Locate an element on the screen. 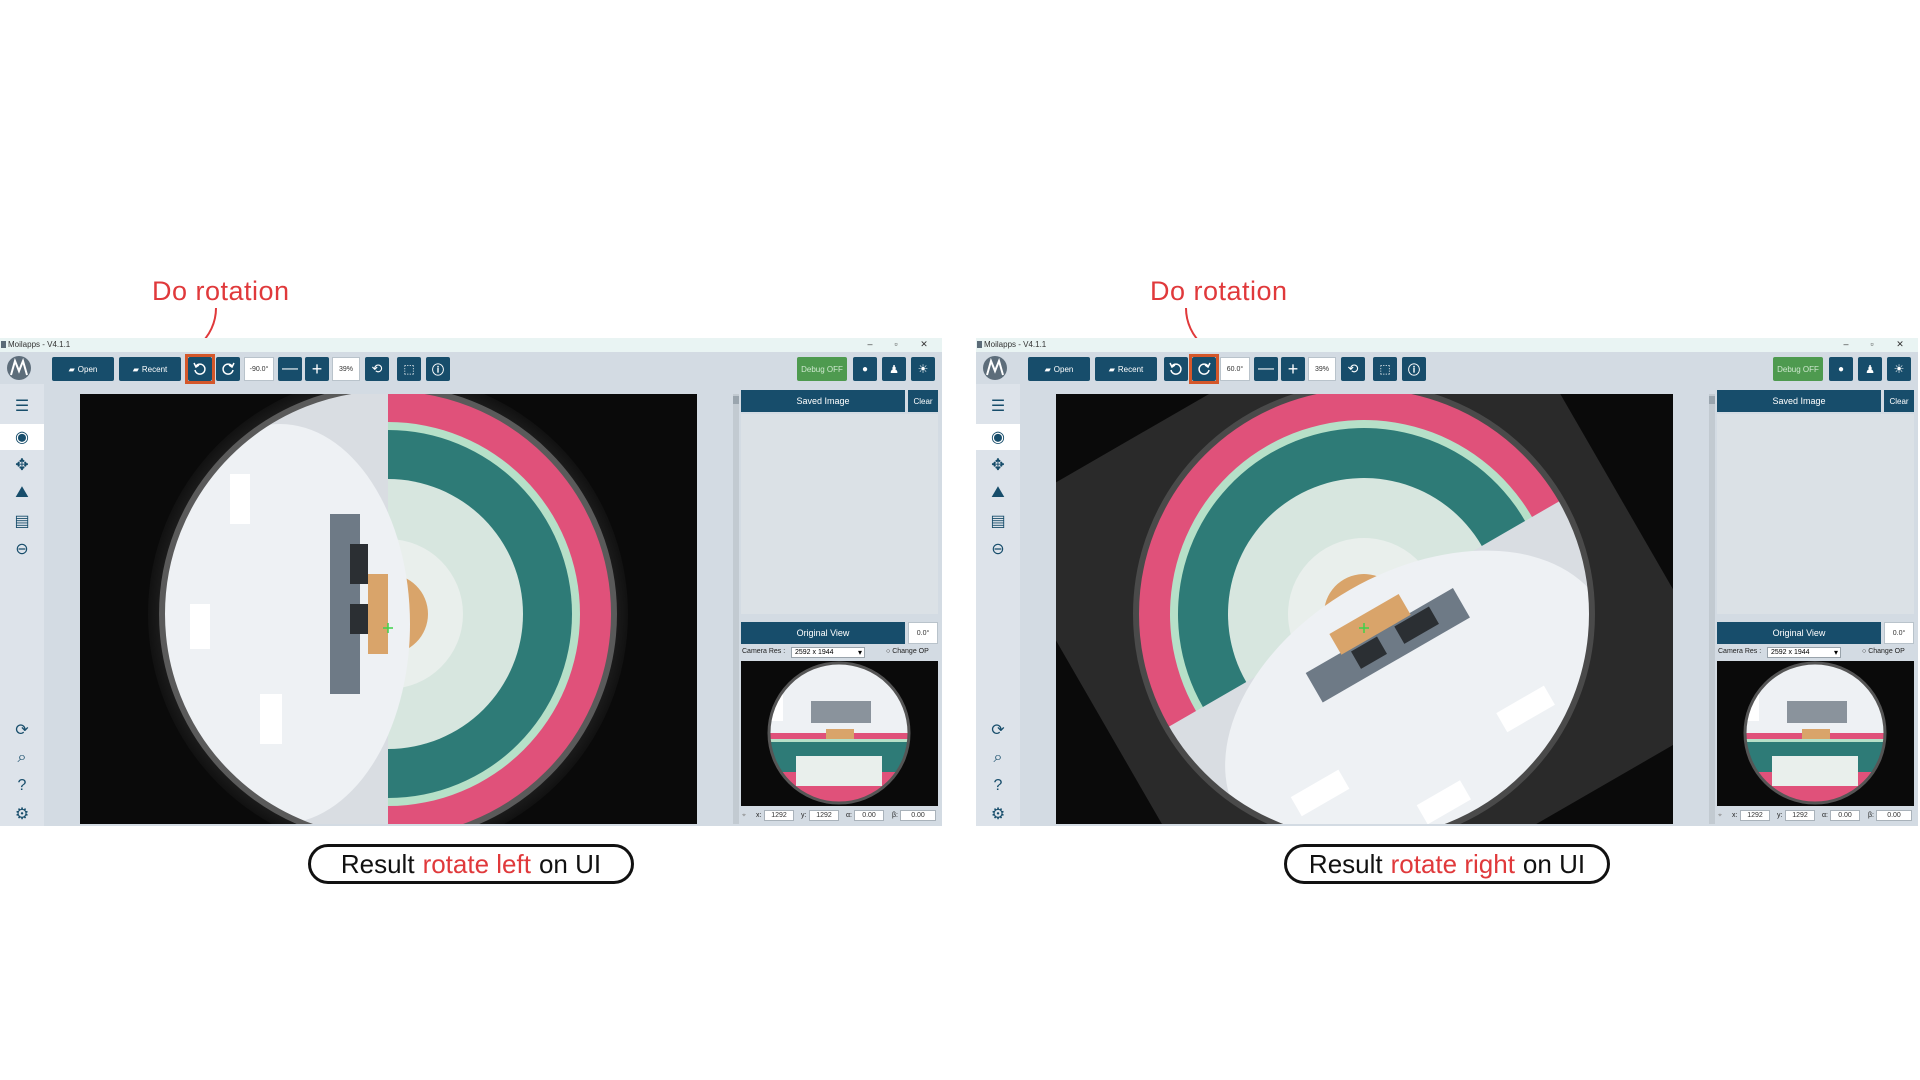 Image resolution: width=1920 pixels, height=1080 pixels. left-annotation-title: Do rotation is located at coordinates (221, 291).